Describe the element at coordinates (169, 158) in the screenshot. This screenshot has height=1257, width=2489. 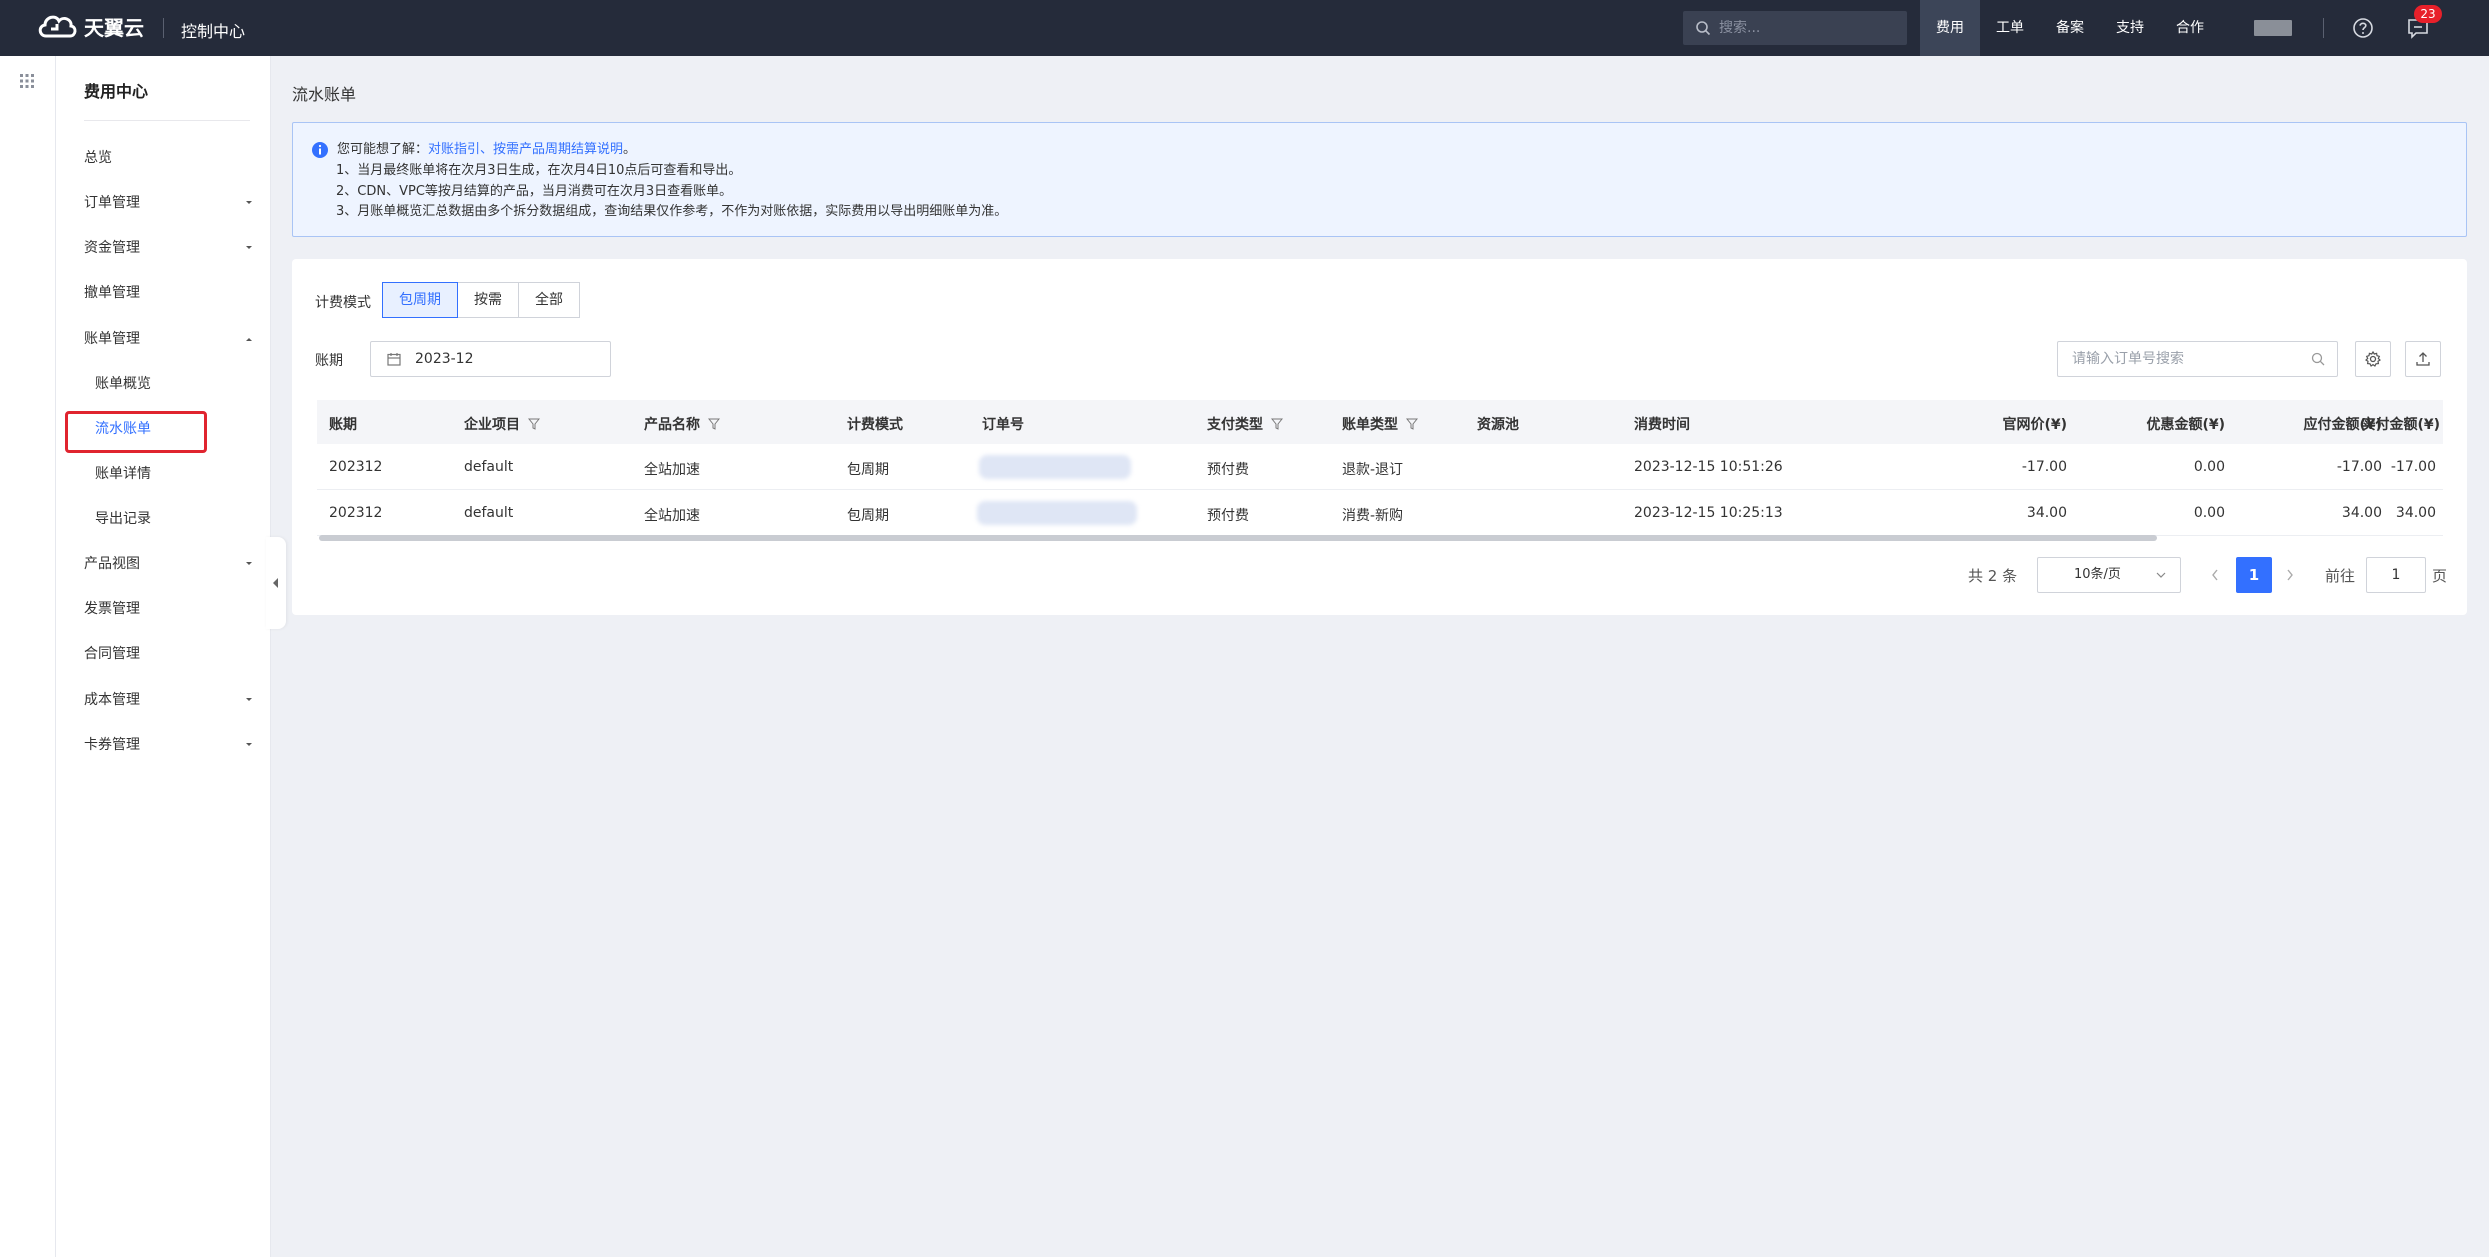
I see `sidebar-item-overview: 总览` at that location.